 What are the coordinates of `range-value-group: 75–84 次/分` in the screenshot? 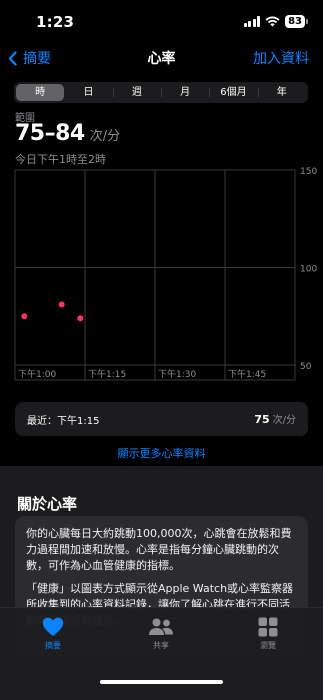 It's located at (67, 133).